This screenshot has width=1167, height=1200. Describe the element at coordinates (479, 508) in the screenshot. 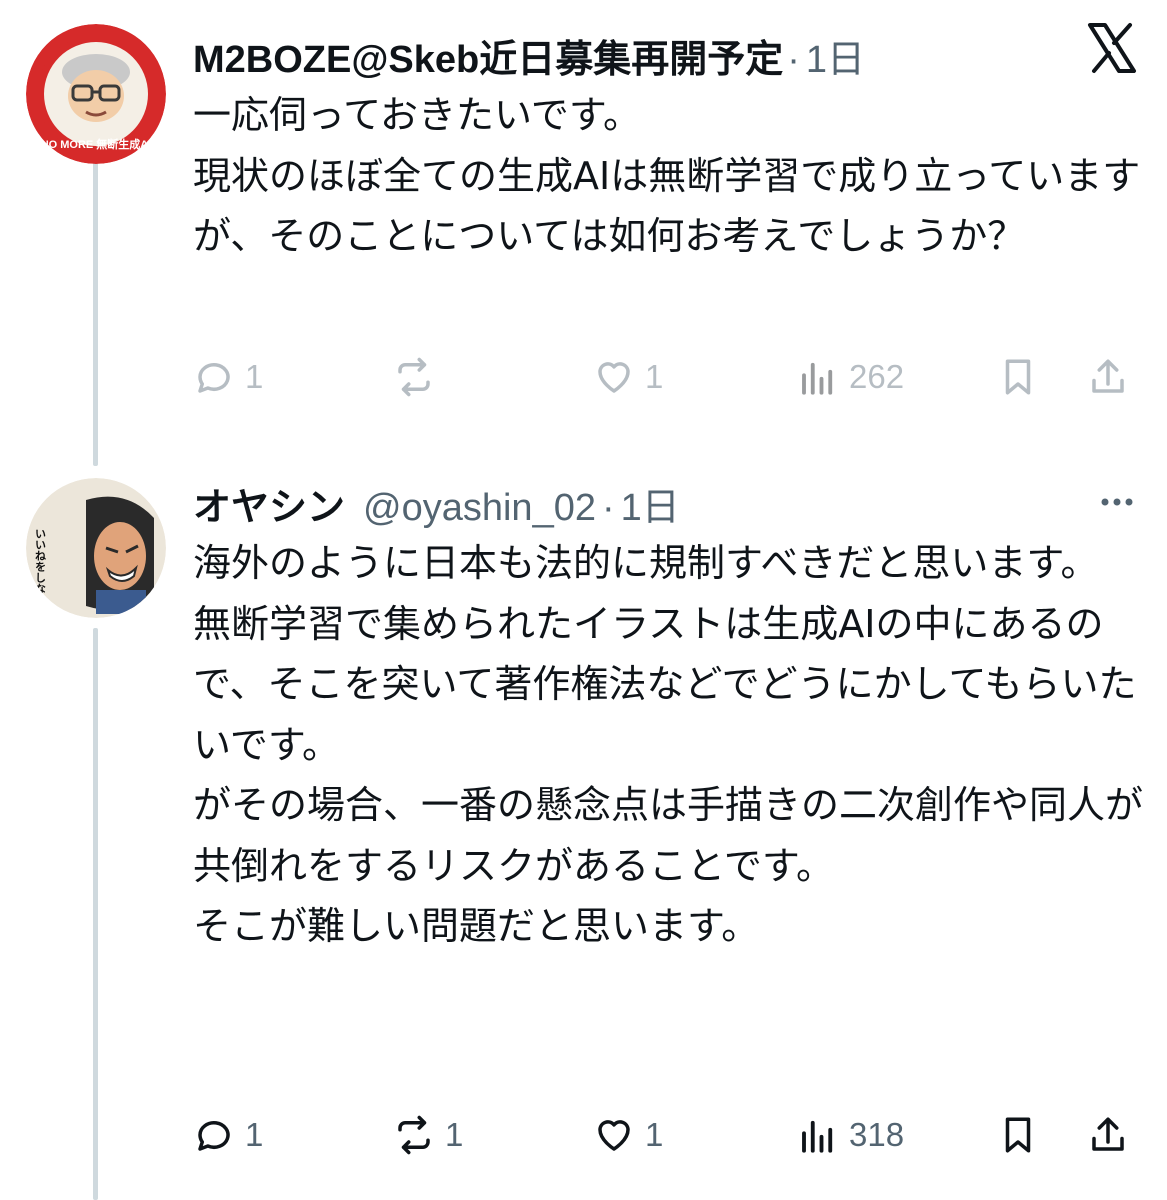

I see `handle: @oyashin_02` at that location.